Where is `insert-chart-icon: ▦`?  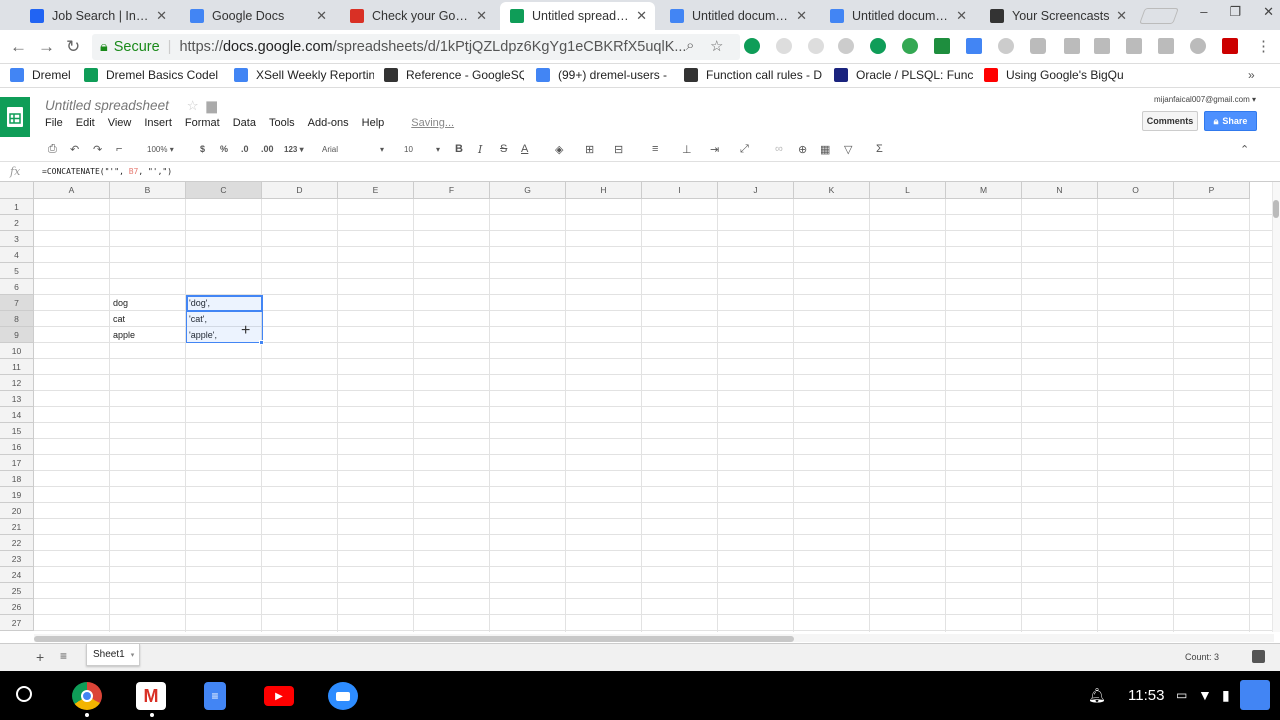 insert-chart-icon: ▦ is located at coordinates (825, 149).